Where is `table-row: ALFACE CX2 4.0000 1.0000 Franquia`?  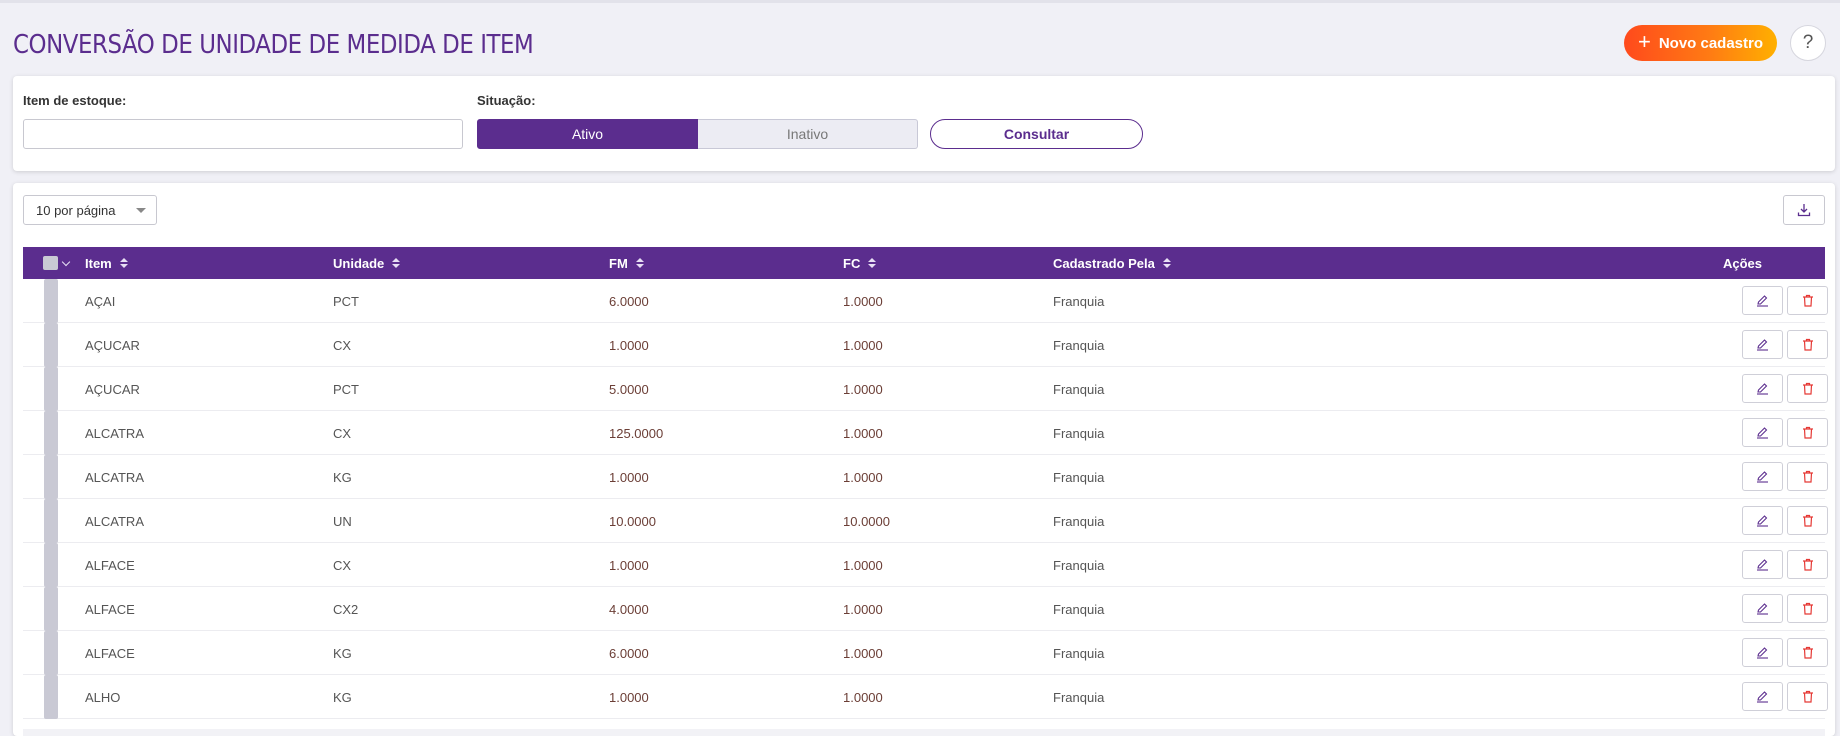 table-row: ALFACE CX2 4.0000 1.0000 Franquia is located at coordinates (925, 609).